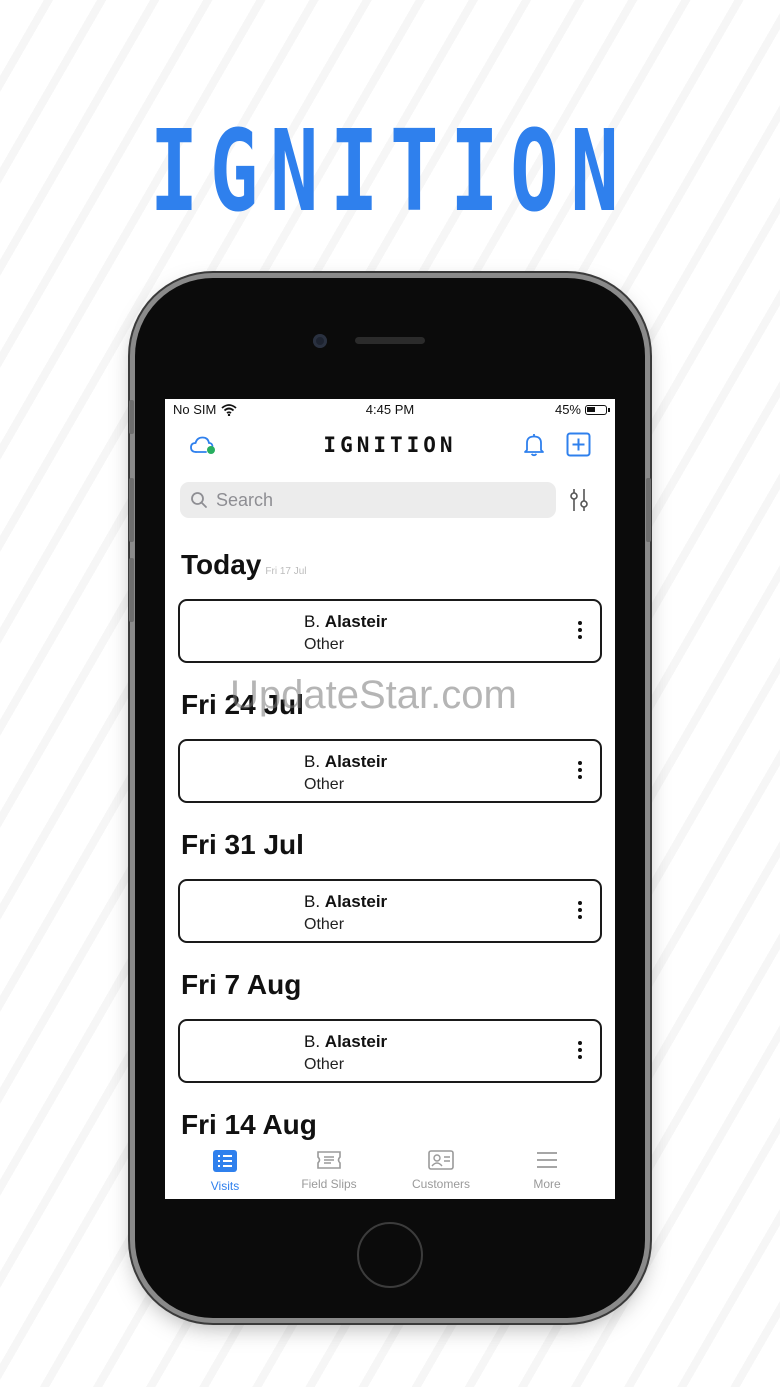  I want to click on section-subdate: Fri 17 Jul, so click(286, 571).